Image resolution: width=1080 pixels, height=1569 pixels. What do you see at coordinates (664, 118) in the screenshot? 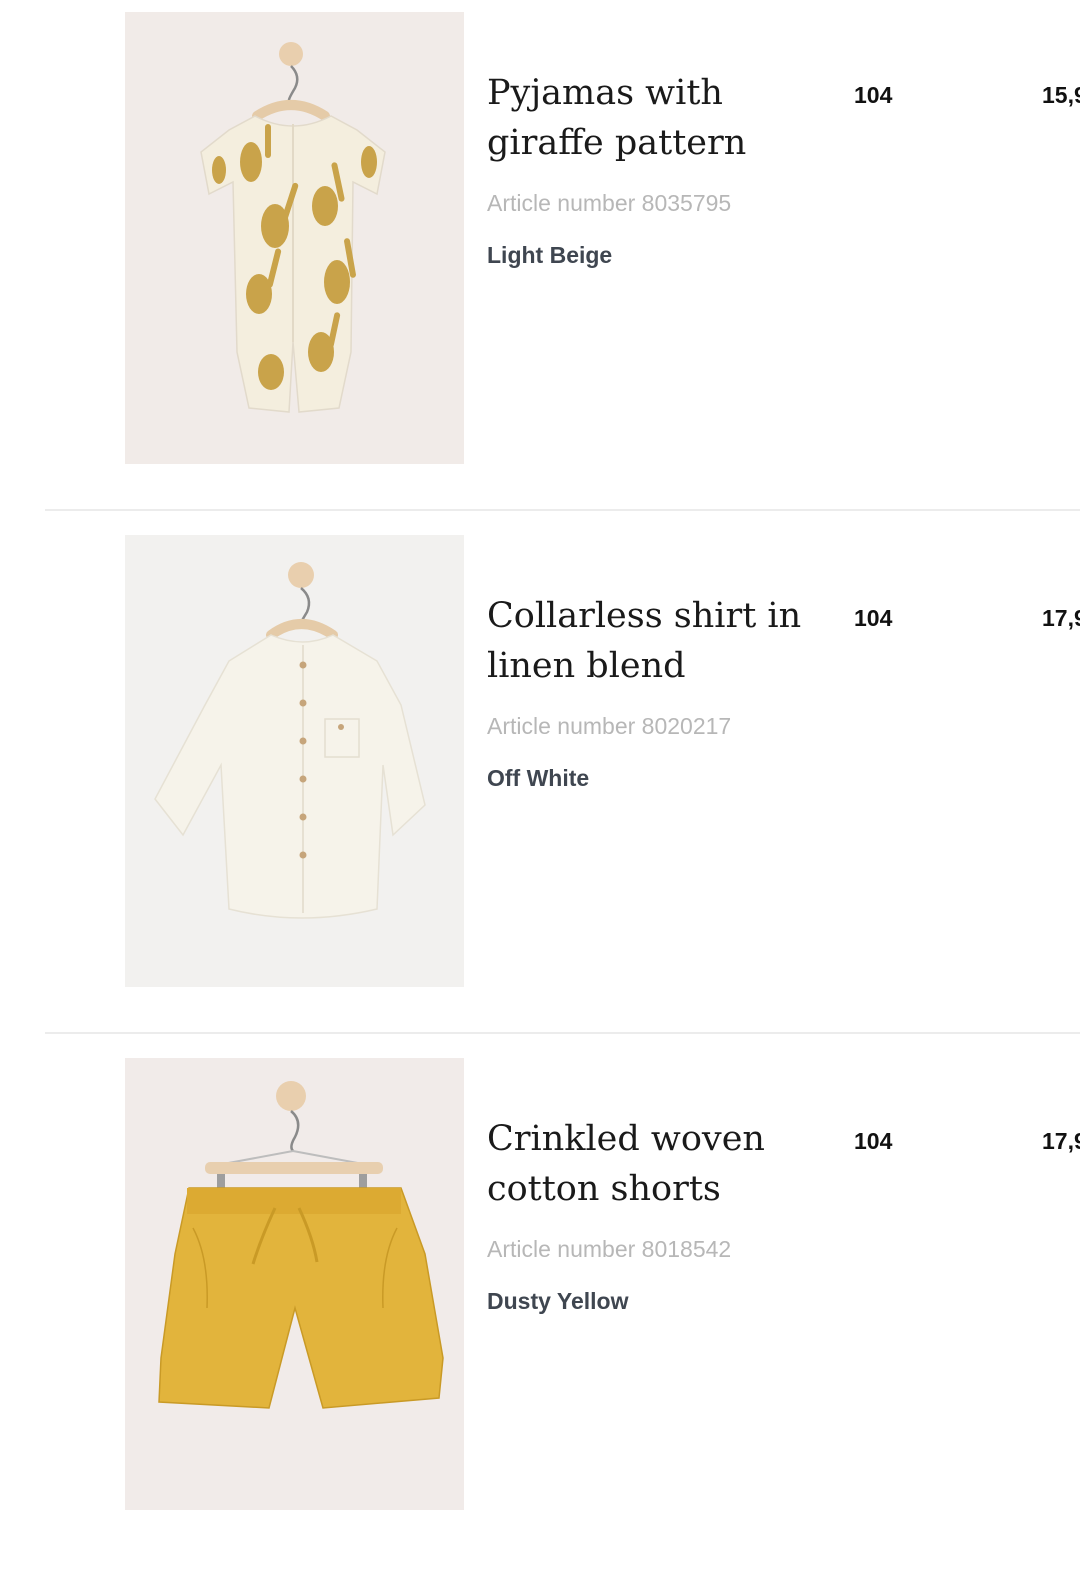
I see `product-title: Pyjamas with giraffe pattern` at bounding box center [664, 118].